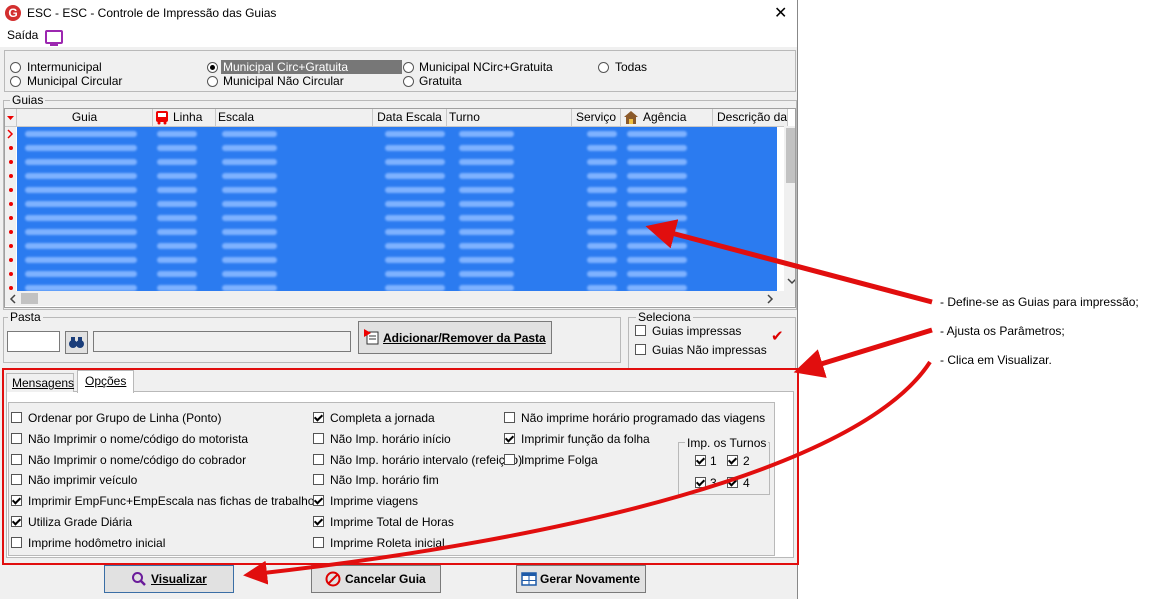 Image resolution: width=1173 pixels, height=599 pixels. What do you see at coordinates (1039, 302) in the screenshot?
I see `annotation-1: - Define-se as Guias para impressão;` at bounding box center [1039, 302].